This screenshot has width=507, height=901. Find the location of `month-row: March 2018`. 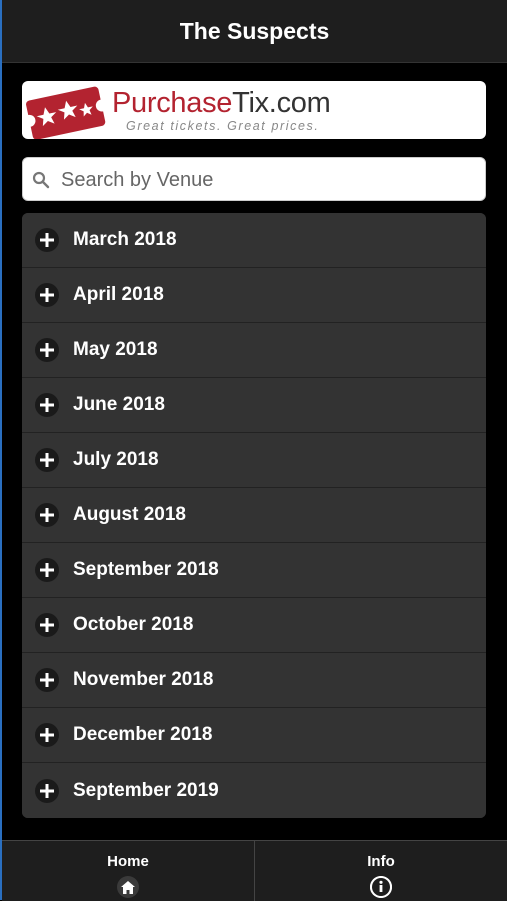

month-row: March 2018 is located at coordinates (254, 240).